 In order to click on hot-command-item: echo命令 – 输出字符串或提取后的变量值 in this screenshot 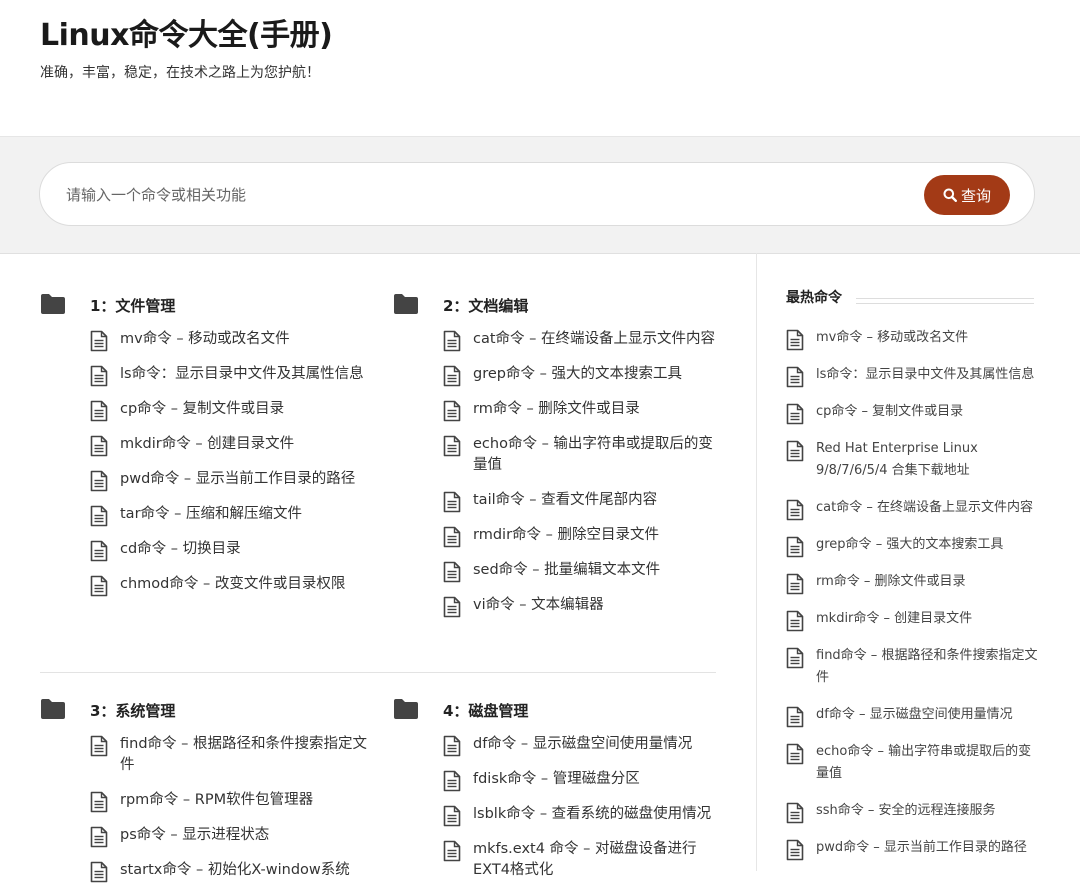, I will do `click(912, 763)`.